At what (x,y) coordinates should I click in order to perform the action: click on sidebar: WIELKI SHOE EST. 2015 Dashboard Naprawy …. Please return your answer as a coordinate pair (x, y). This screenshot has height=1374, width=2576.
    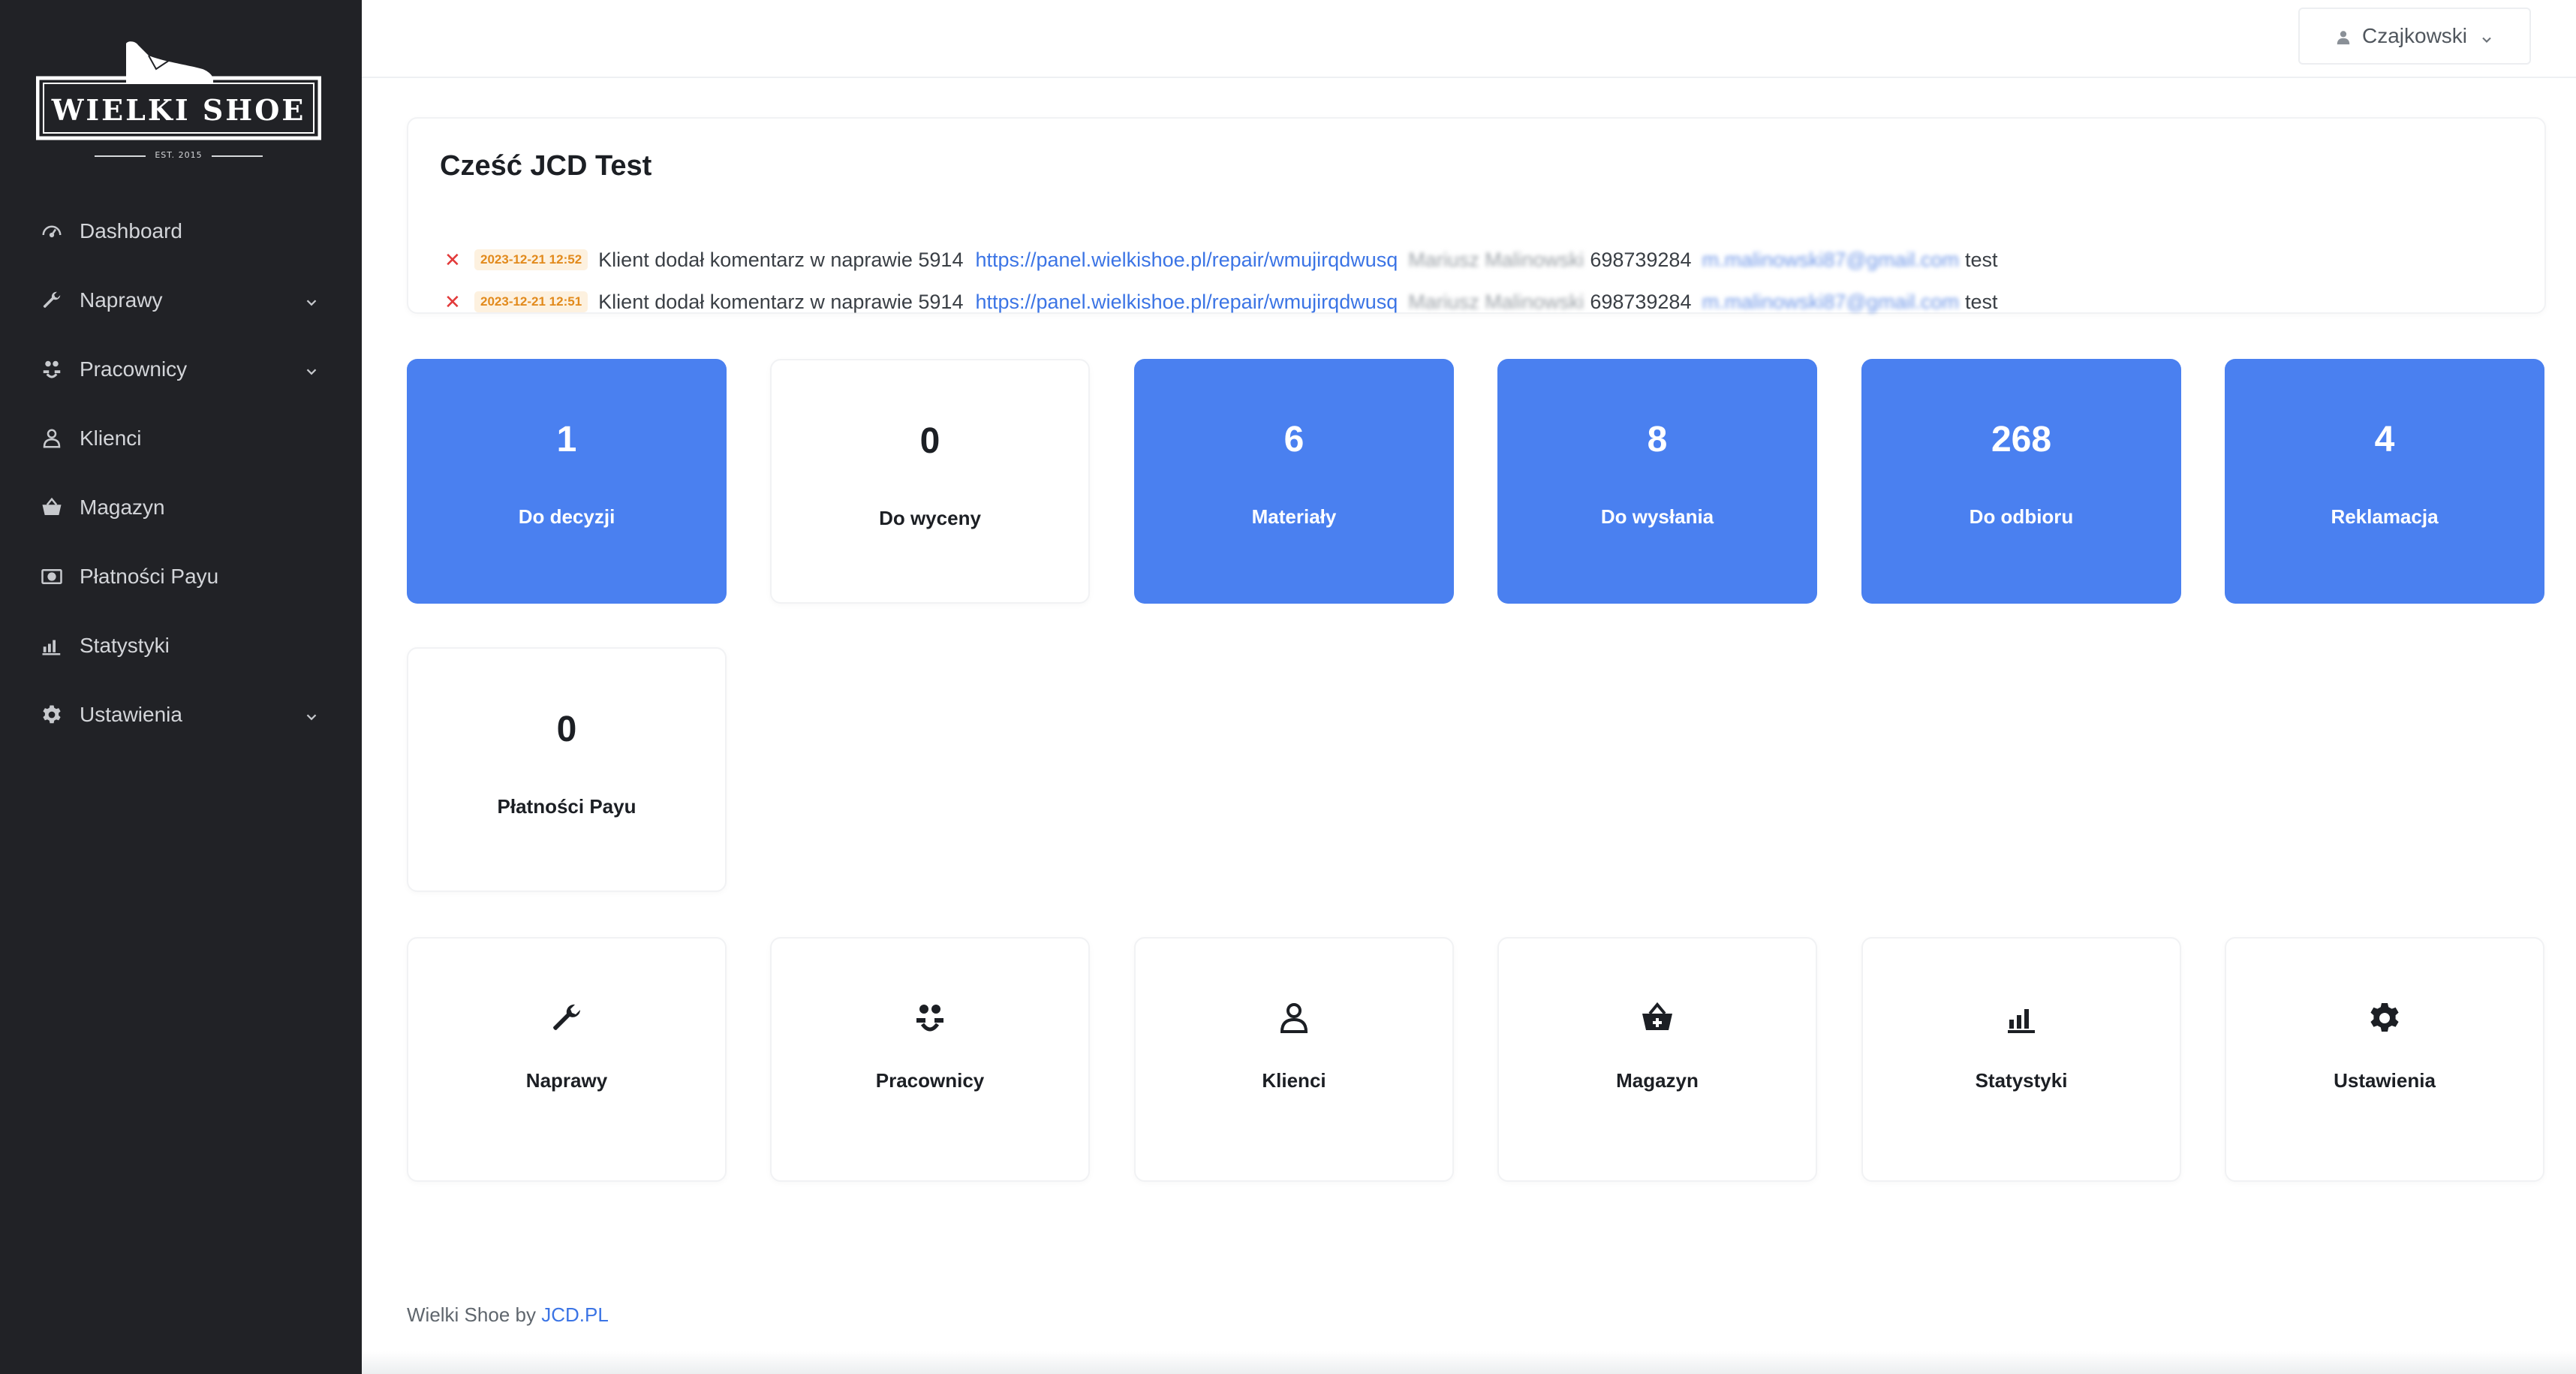
    Looking at the image, I should click on (181, 687).